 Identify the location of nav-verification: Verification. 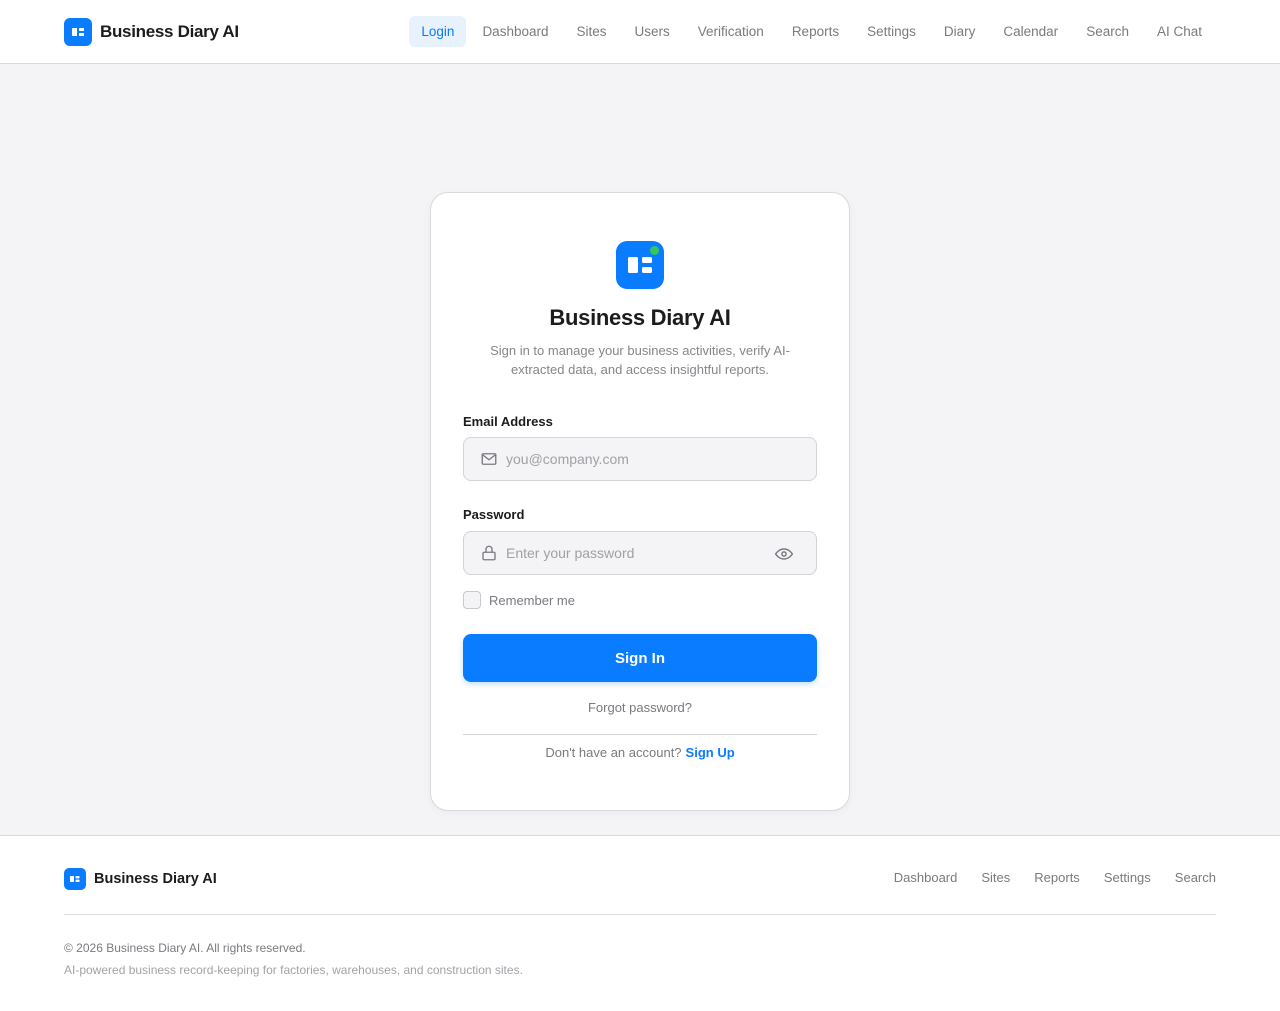
(731, 31).